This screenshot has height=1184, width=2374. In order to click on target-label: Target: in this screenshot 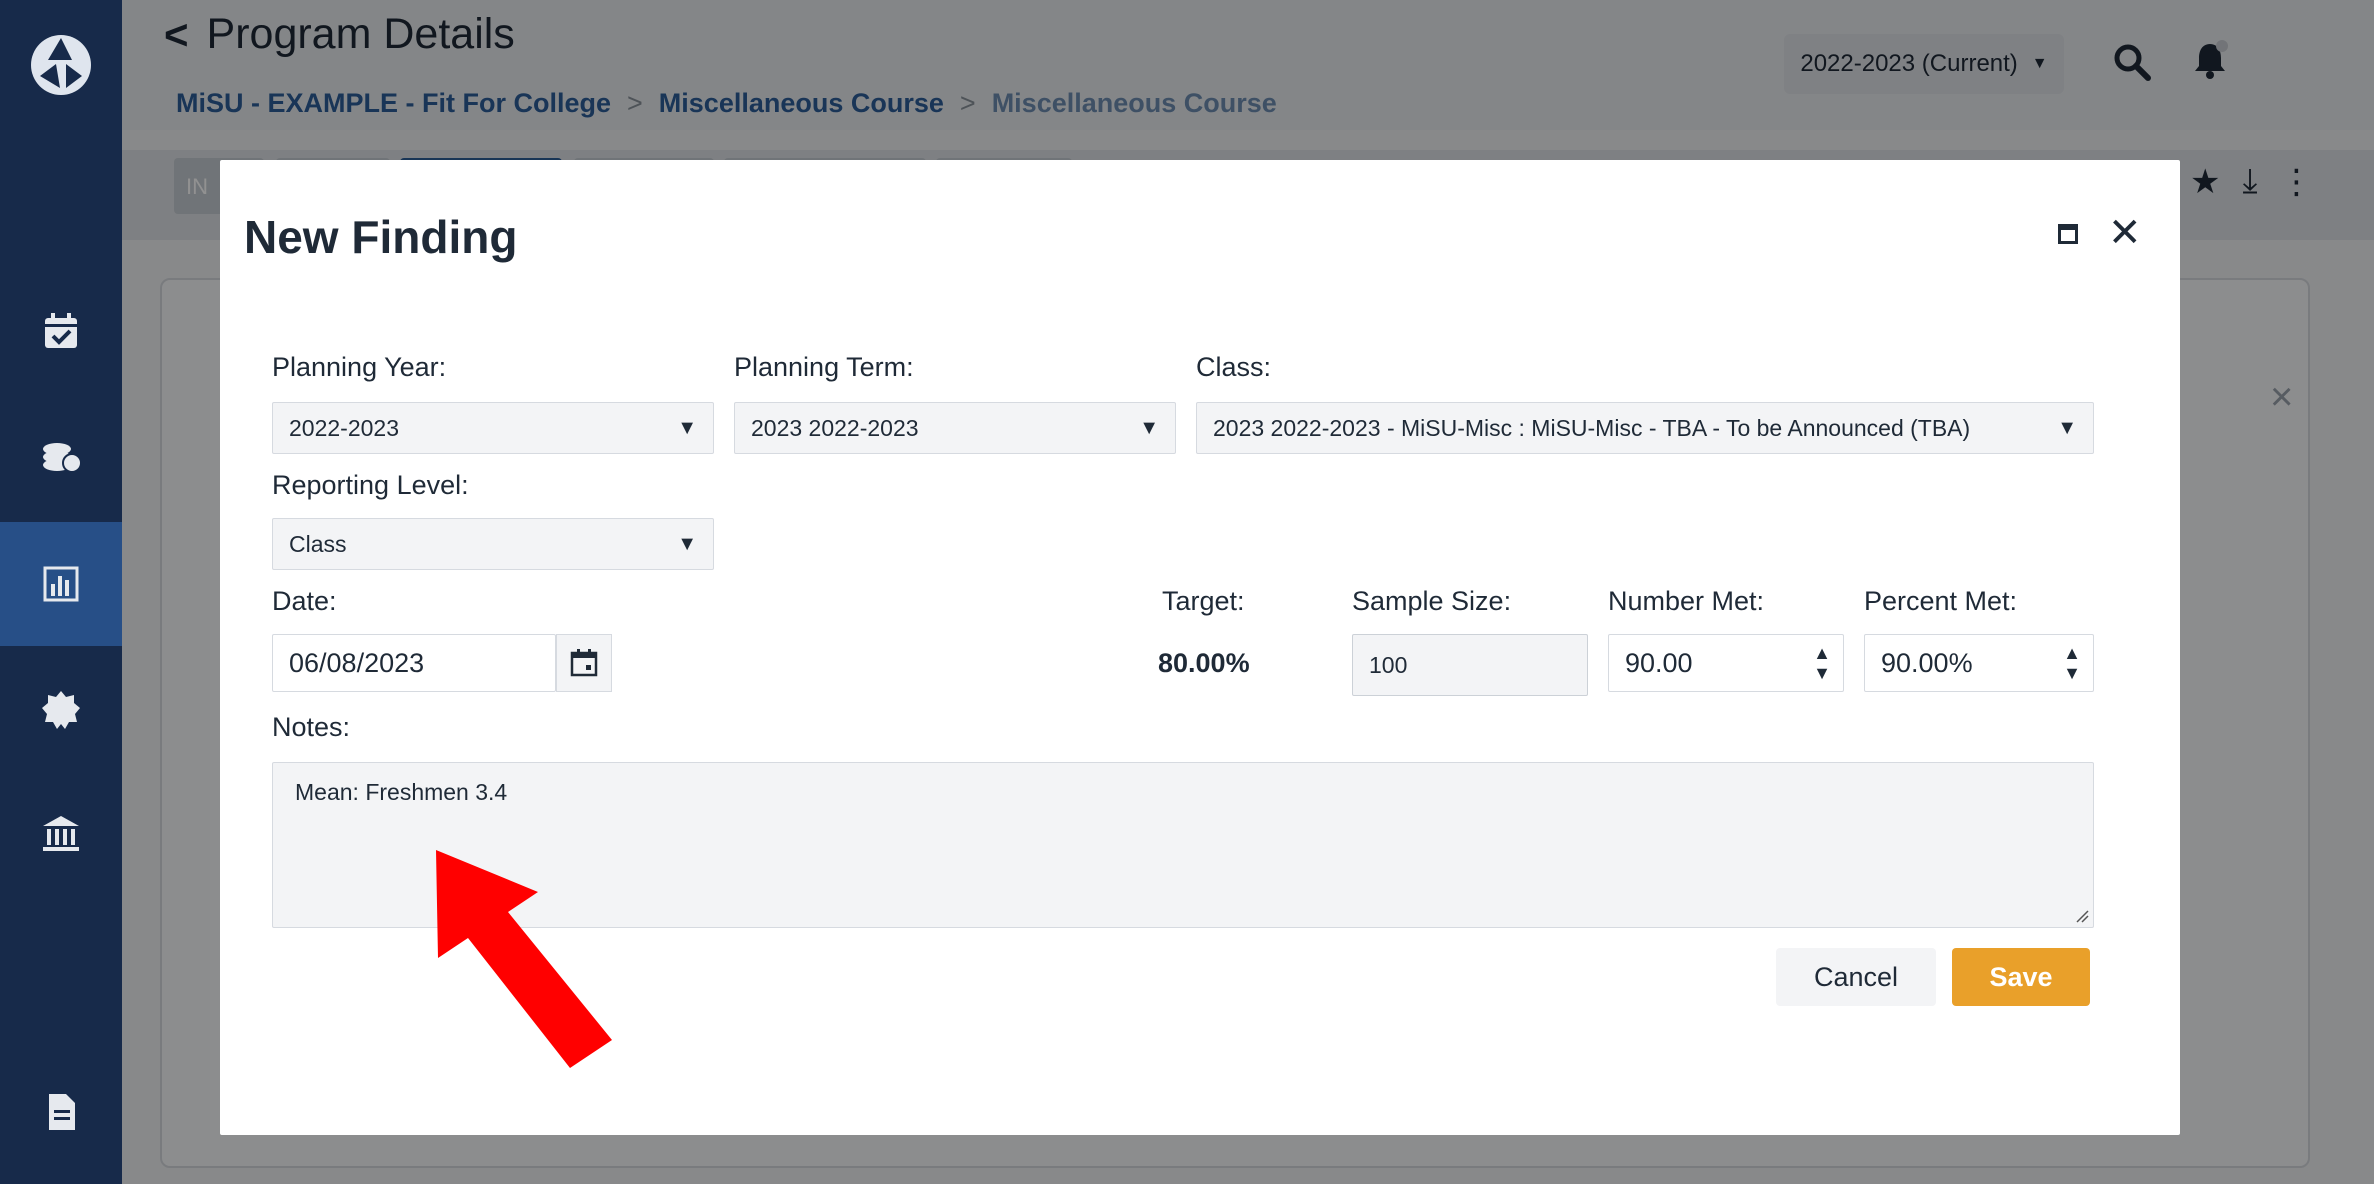, I will do `click(1203, 601)`.